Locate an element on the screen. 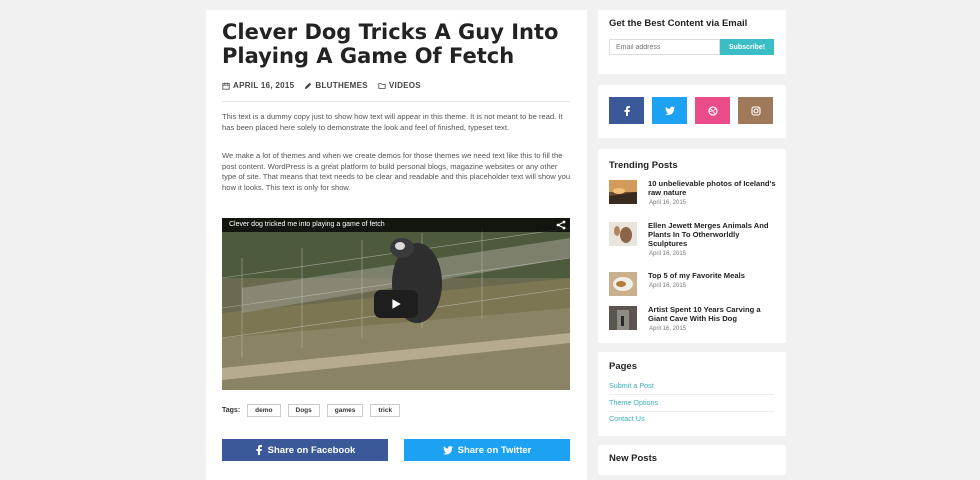 This screenshot has width=980, height=480. article-category: VIDEOS is located at coordinates (399, 85).